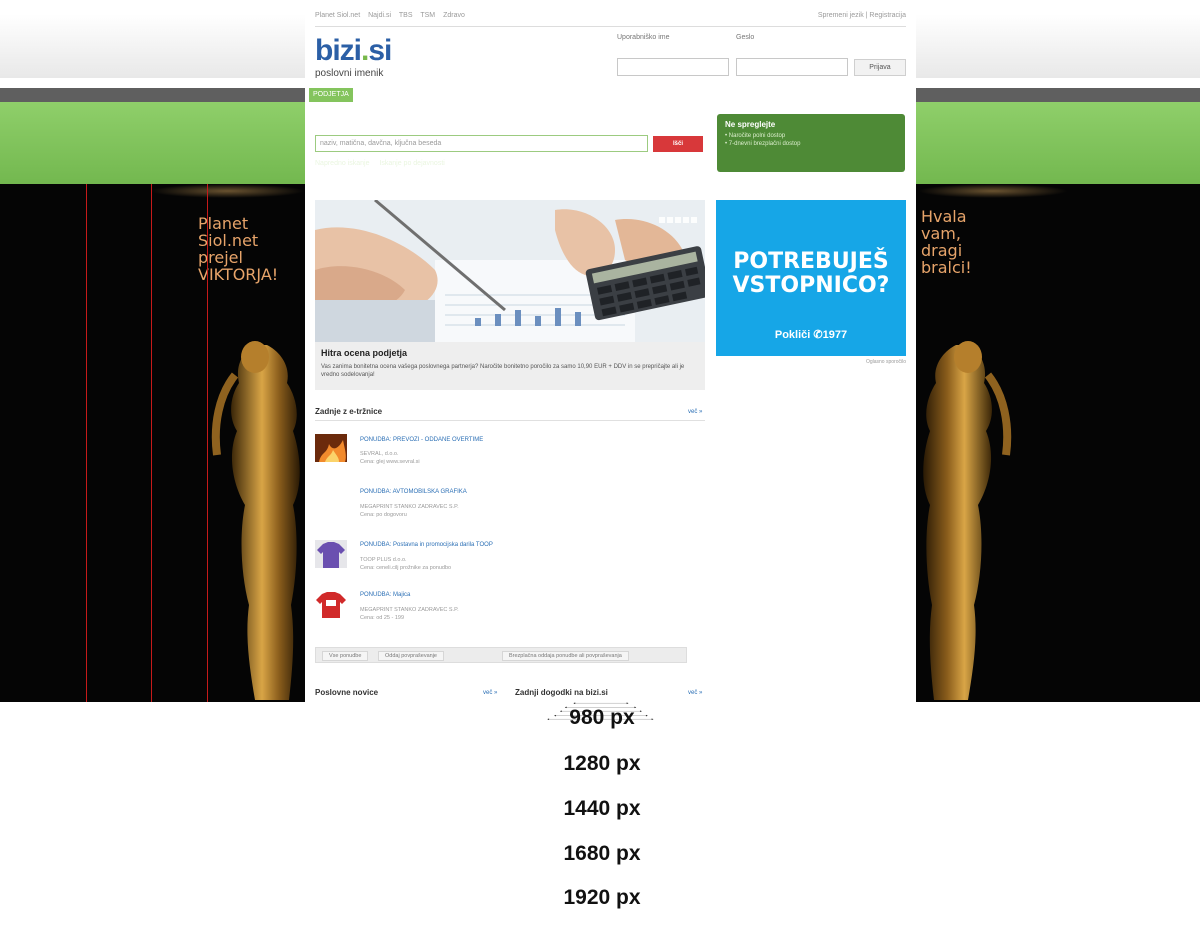  What do you see at coordinates (385, 595) in the screenshot?
I see `market-item-title: PONUDBA: Majica` at bounding box center [385, 595].